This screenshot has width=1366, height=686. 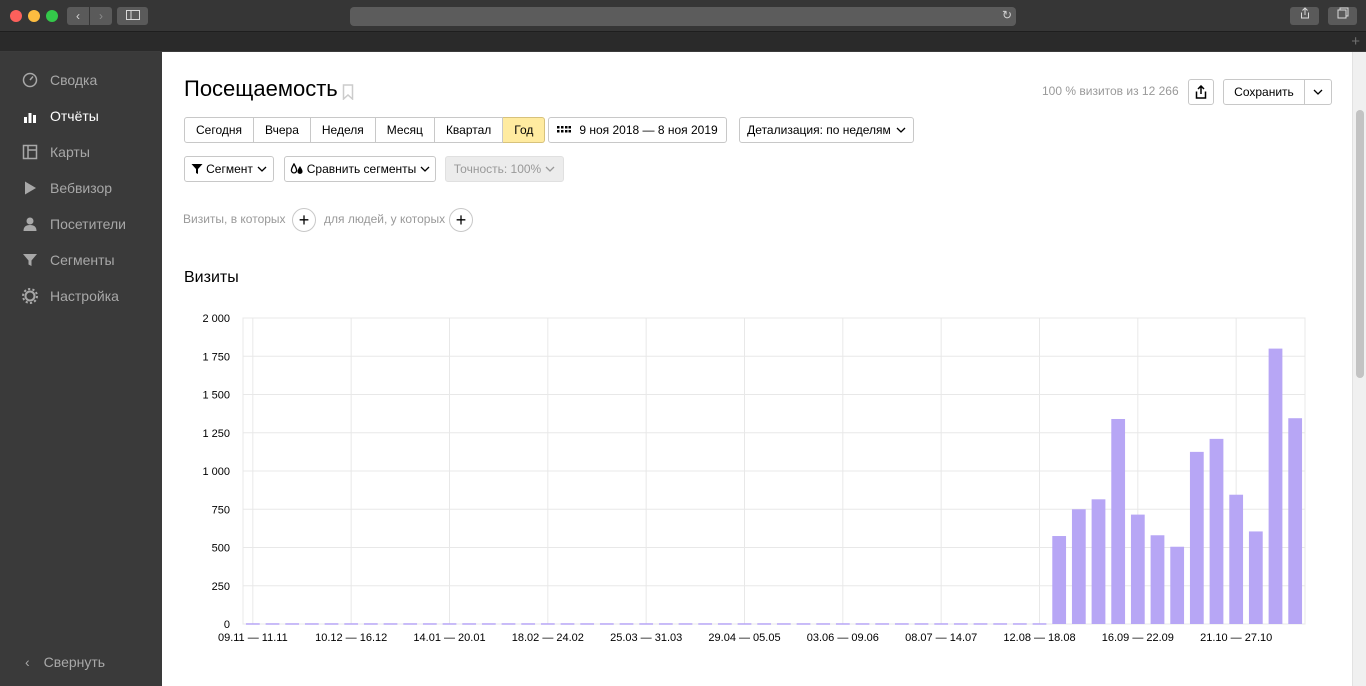 What do you see at coordinates (1360, 244) in the screenshot?
I see `scrollbar-thumb` at bounding box center [1360, 244].